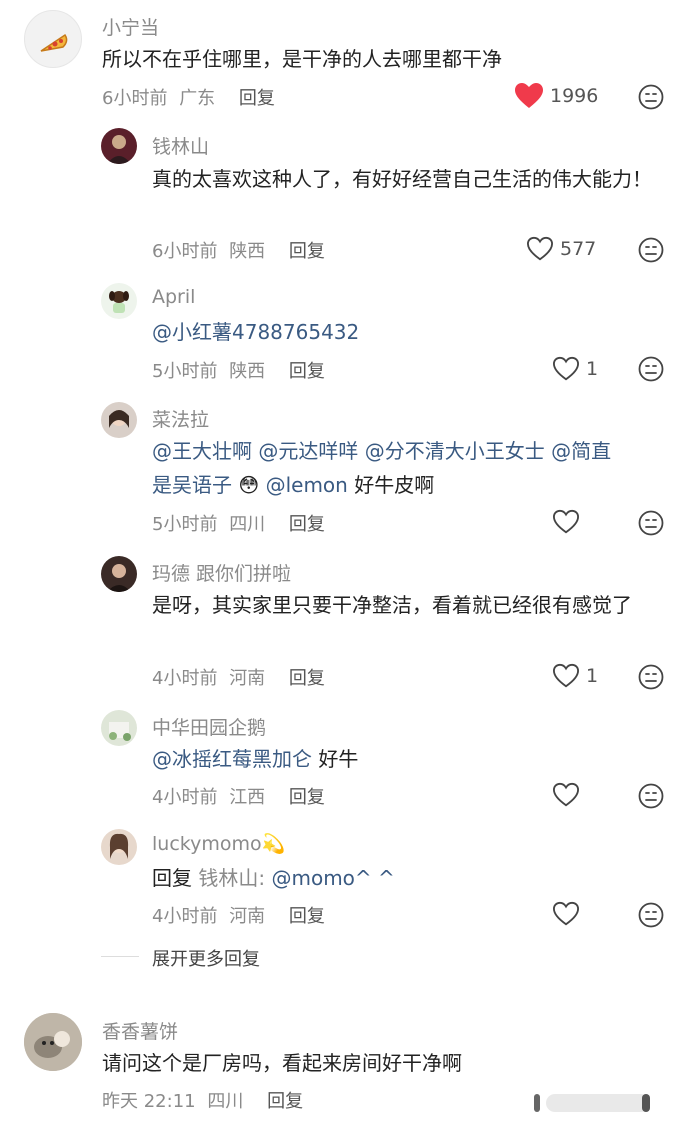 This screenshot has width=690, height=1130. Describe the element at coordinates (202, 1100) in the screenshot. I see `comment-meta: 昨天 22:11 四川 回复` at that location.